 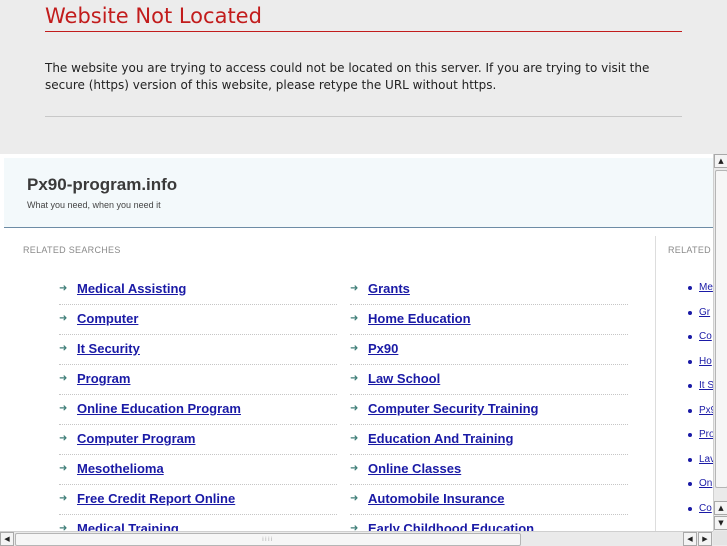 What do you see at coordinates (198, 320) in the screenshot?
I see `list-item: ➜ Computer` at bounding box center [198, 320].